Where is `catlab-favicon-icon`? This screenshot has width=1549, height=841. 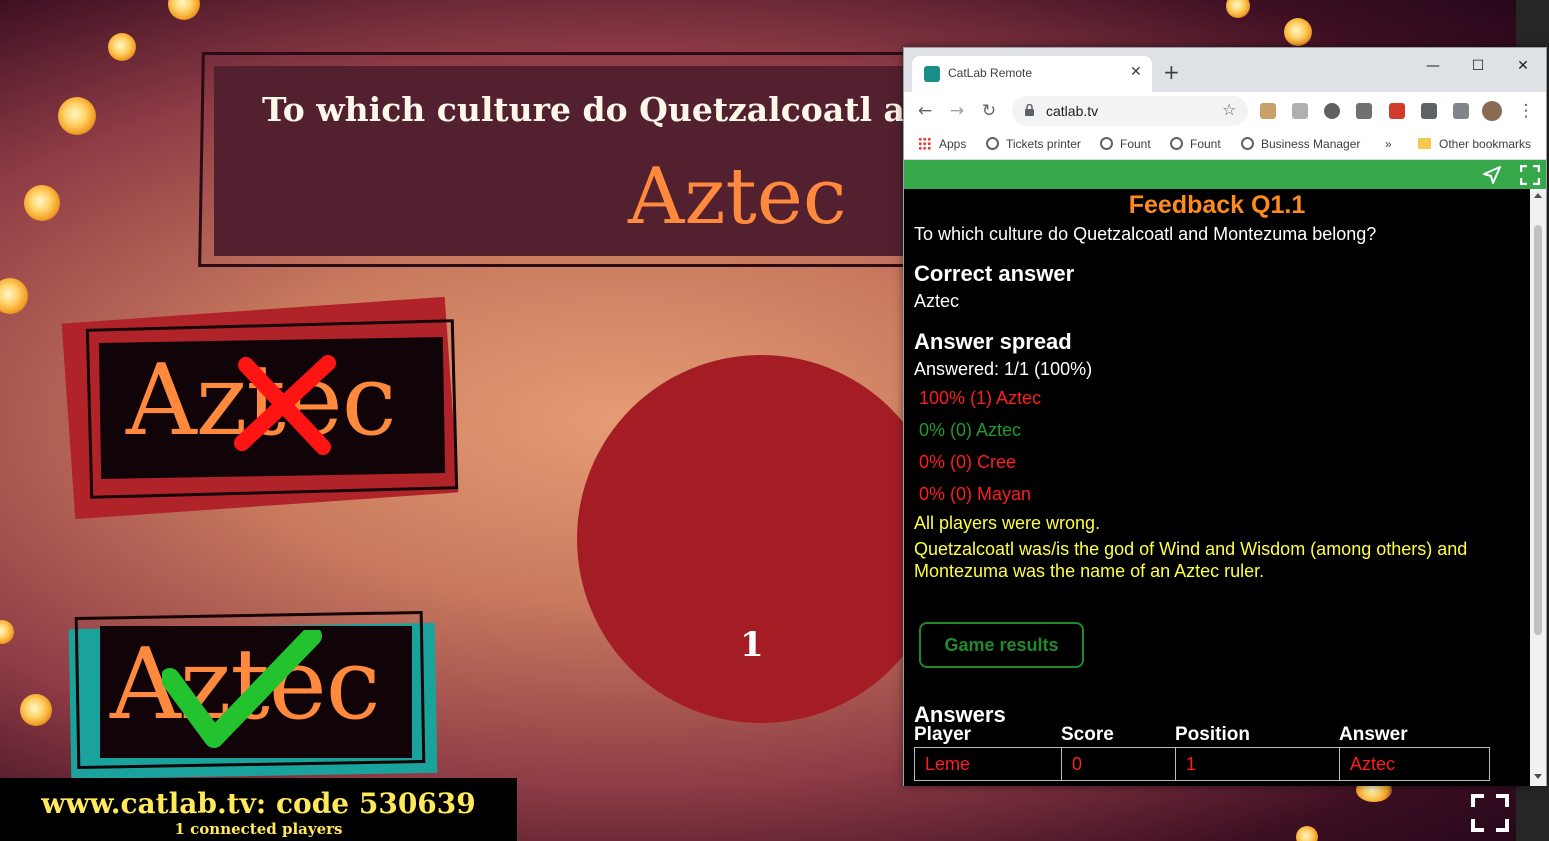 catlab-favicon-icon is located at coordinates (932, 74).